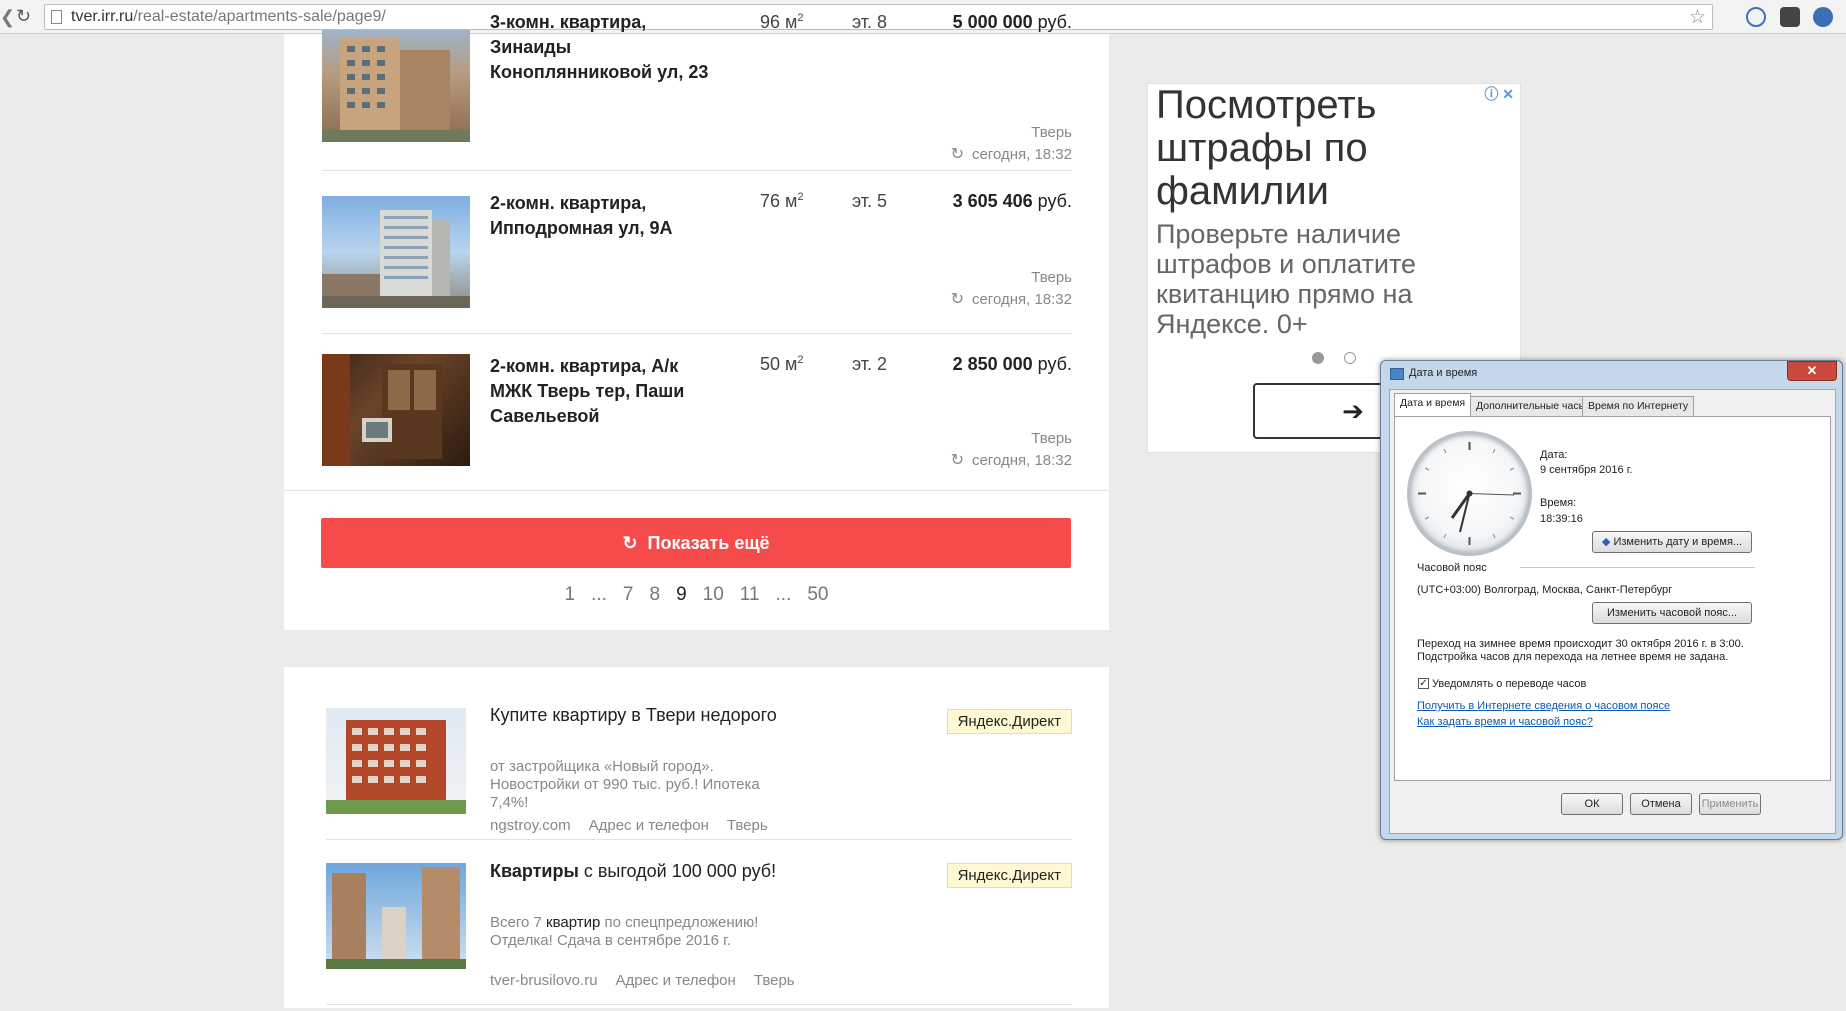 The height and width of the screenshot is (1011, 1846). I want to click on listing-area: 96 м2, so click(782, 22).